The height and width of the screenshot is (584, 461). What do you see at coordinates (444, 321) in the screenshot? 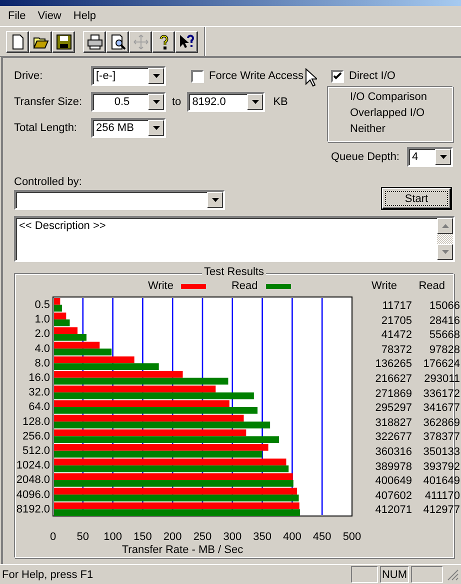
I see `table-cell-text: 28416` at bounding box center [444, 321].